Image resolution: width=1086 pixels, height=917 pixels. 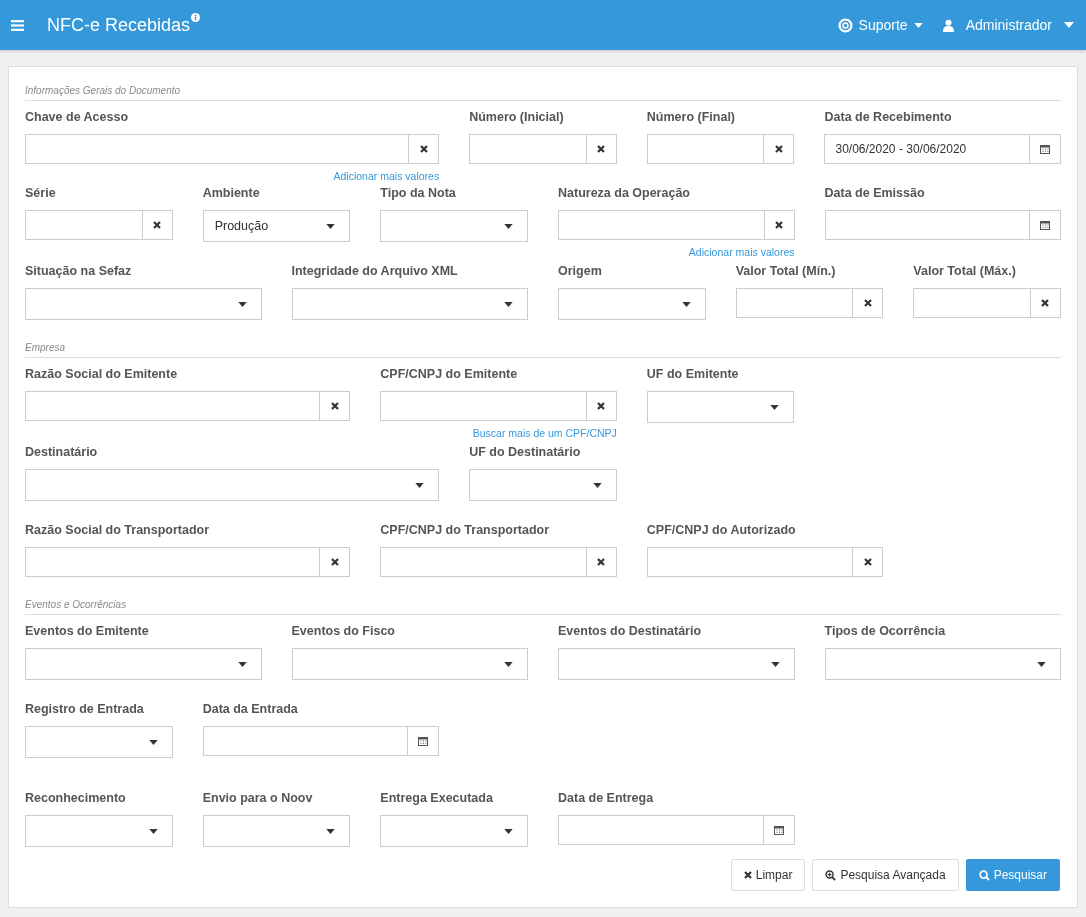 I want to click on field-label: Eventos do Emitente, so click(x=87, y=632).